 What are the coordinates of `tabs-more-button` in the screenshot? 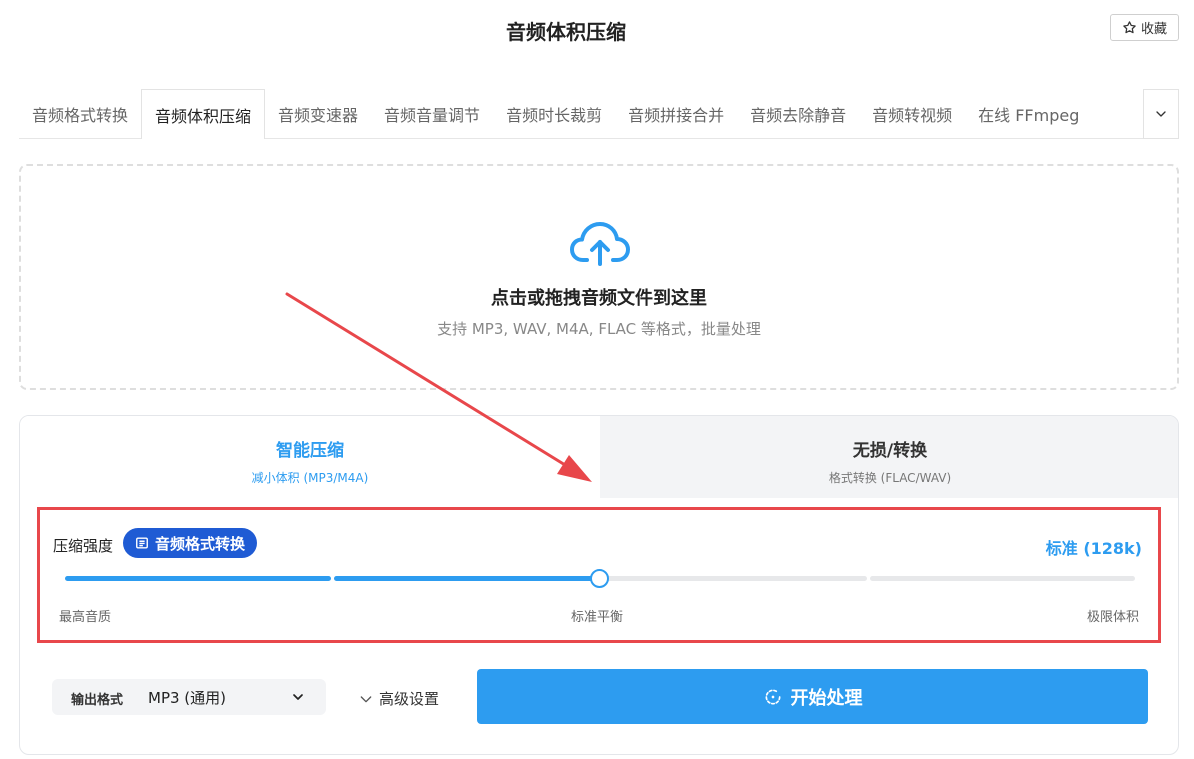 It's located at (1161, 114).